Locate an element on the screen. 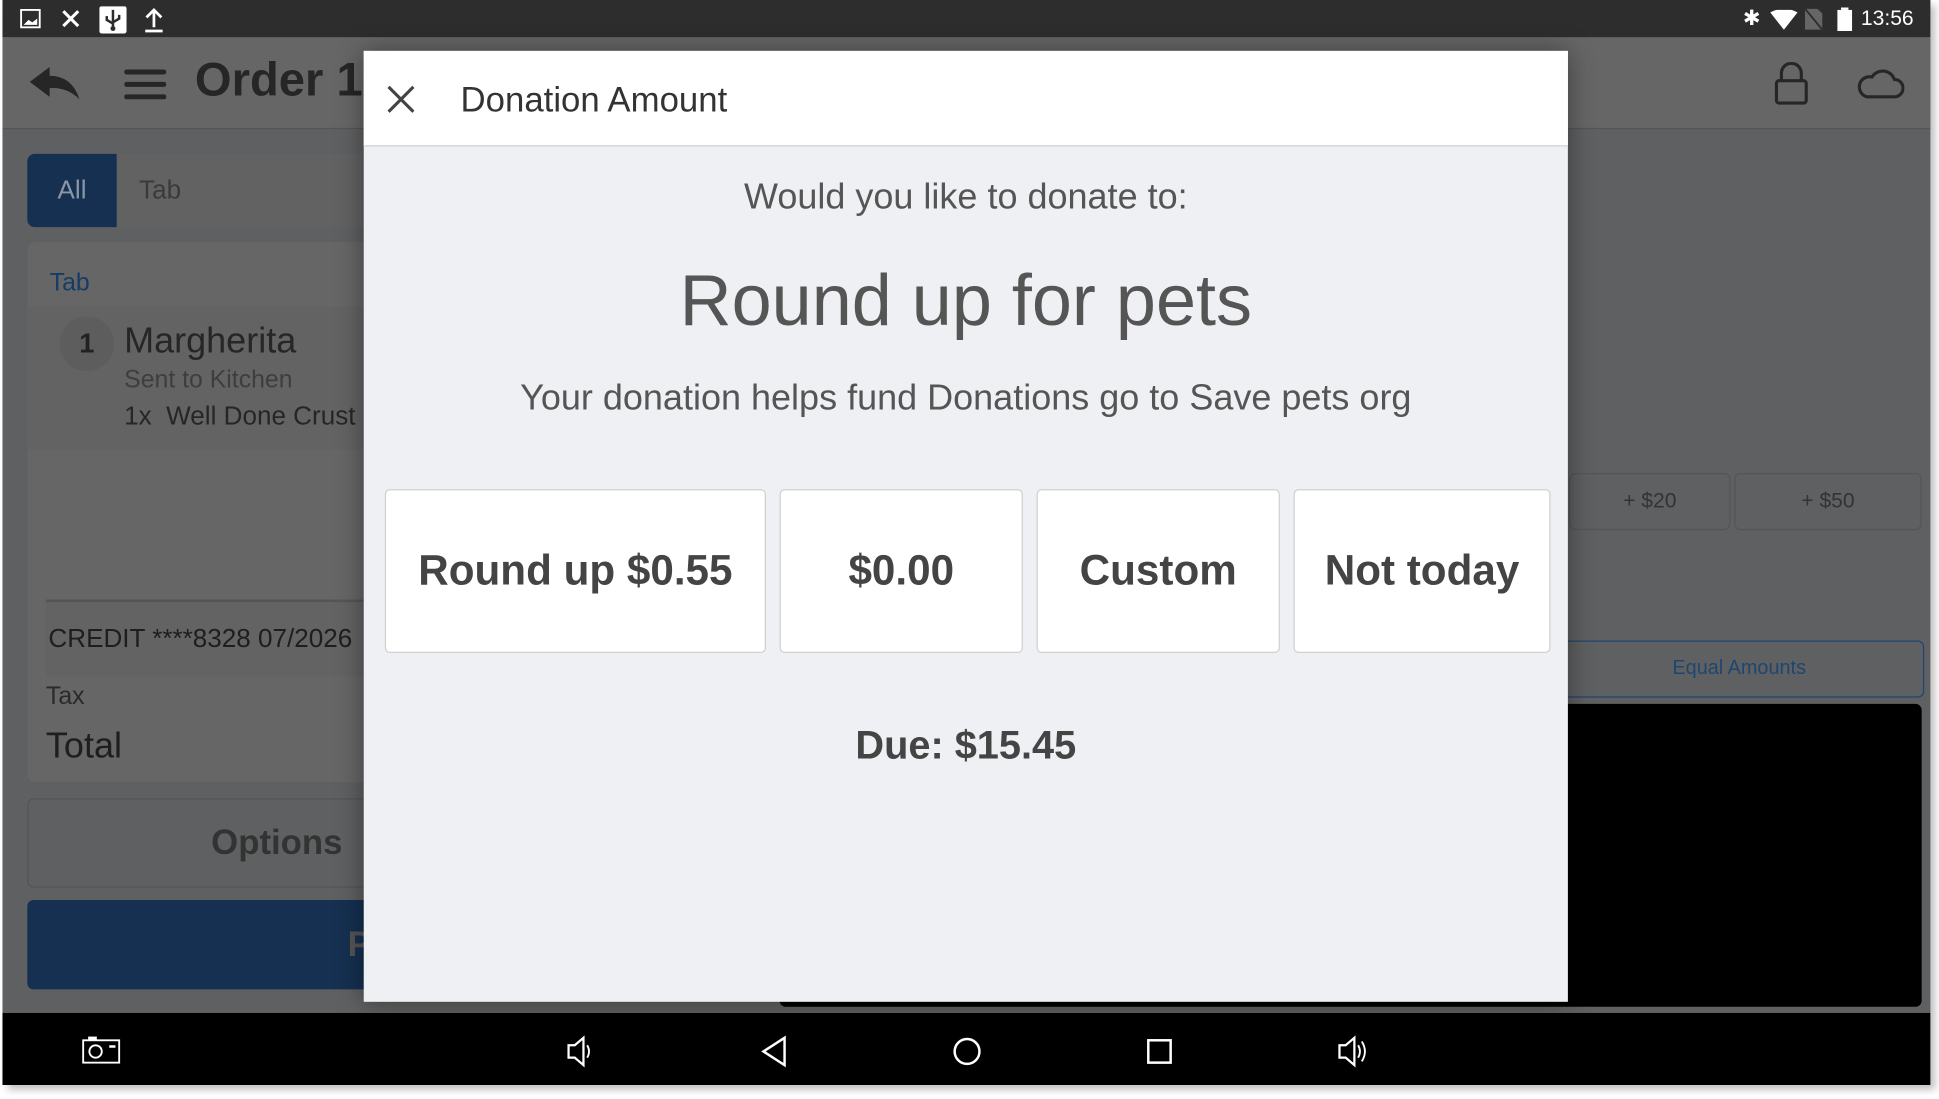  cloud-icon is located at coordinates (1880, 83).